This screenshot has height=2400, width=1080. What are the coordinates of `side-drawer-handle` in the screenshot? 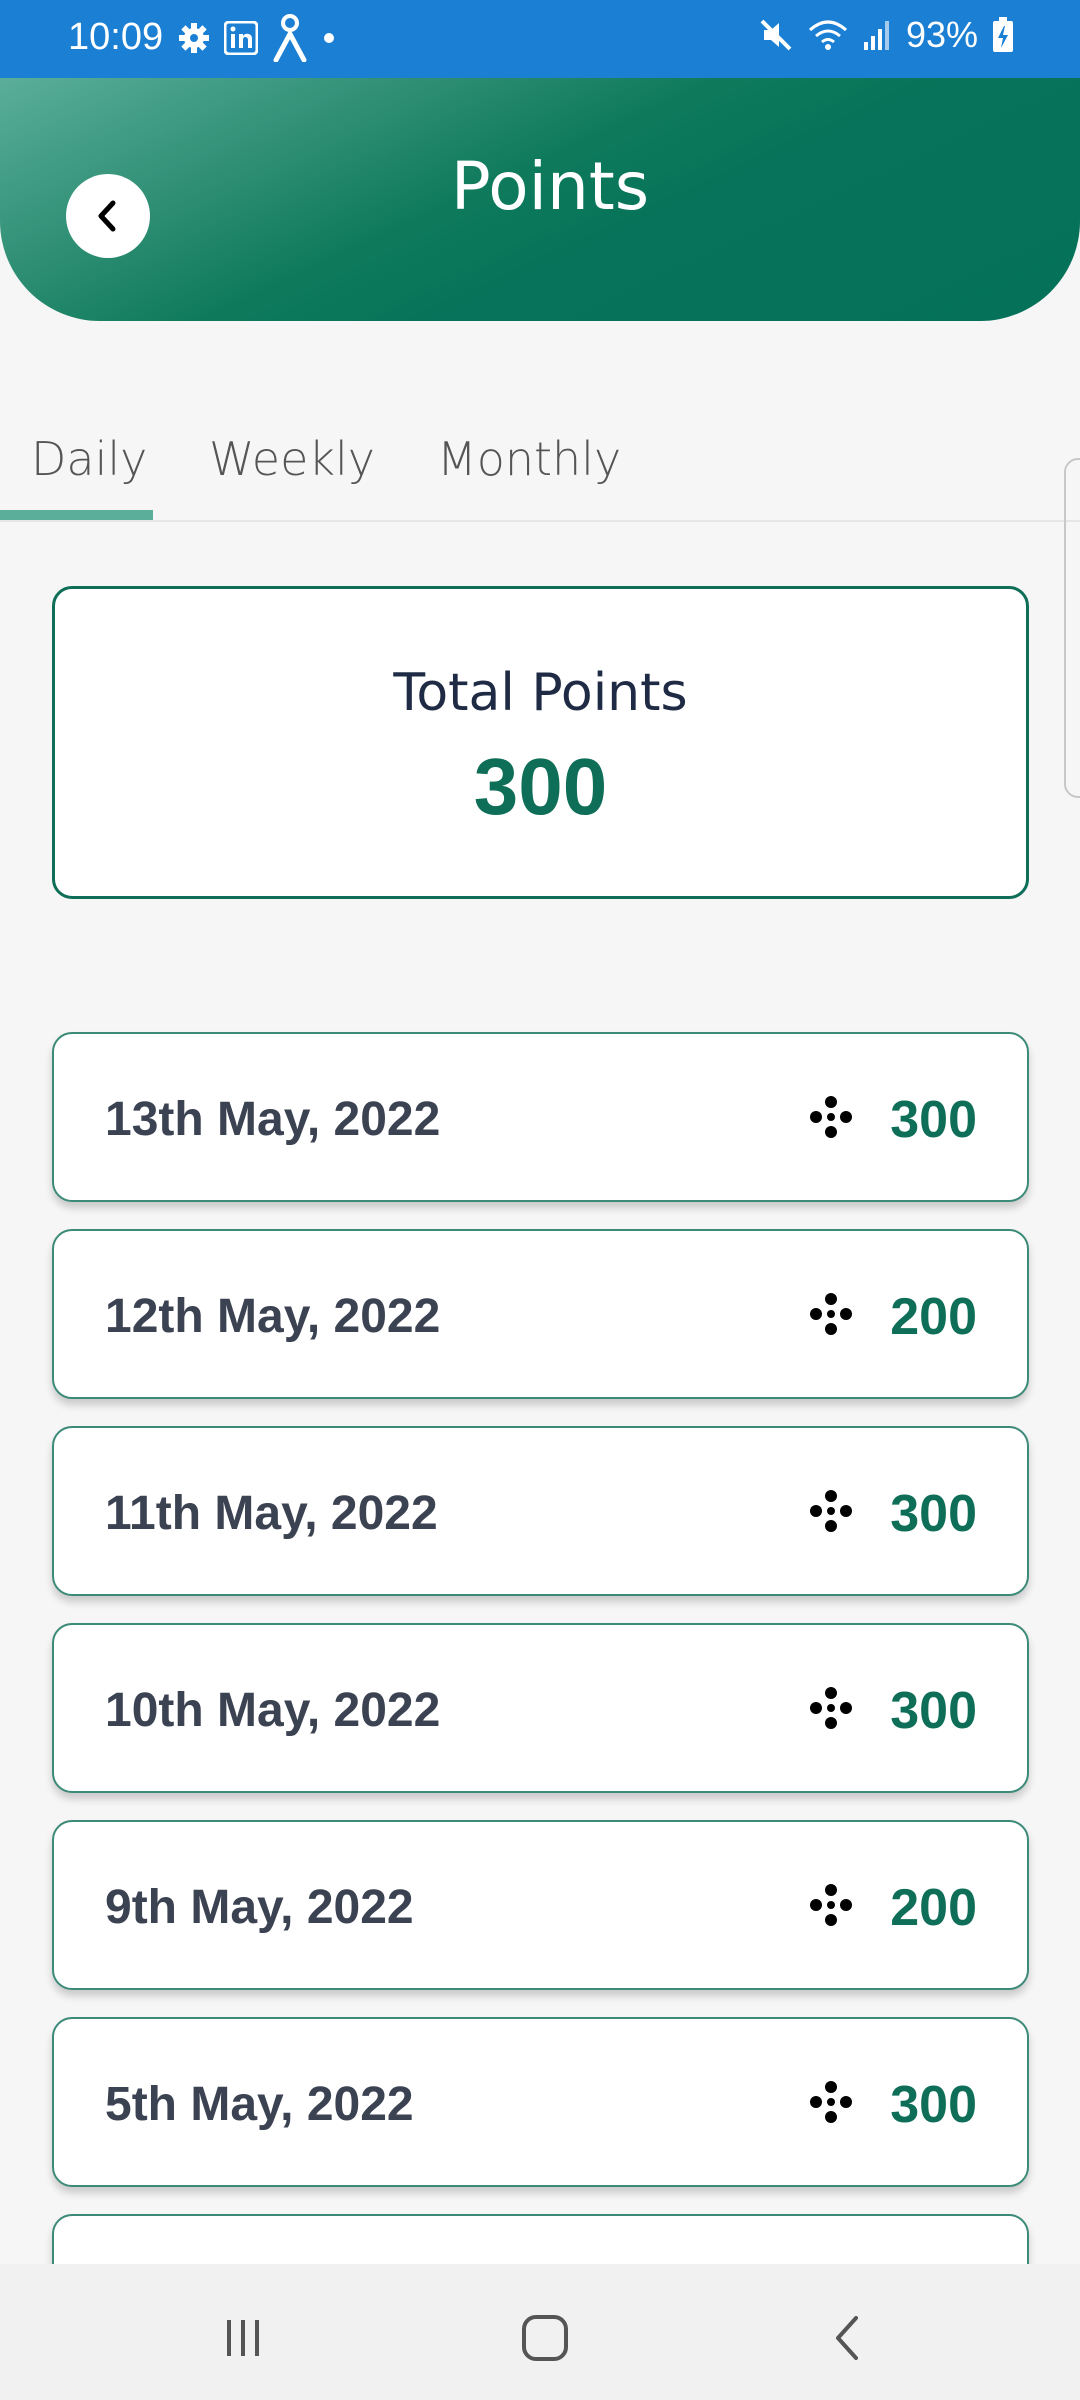 It's located at (1072, 628).